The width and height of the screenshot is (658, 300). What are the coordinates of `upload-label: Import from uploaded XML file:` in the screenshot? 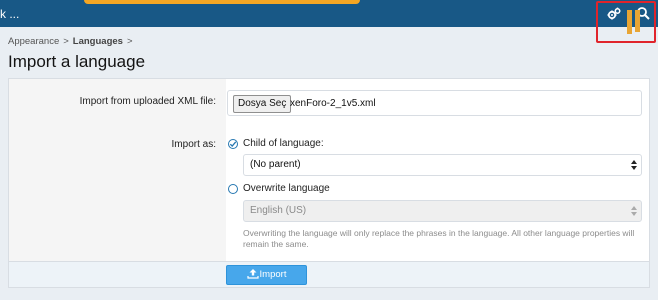 It's located at (147, 101).